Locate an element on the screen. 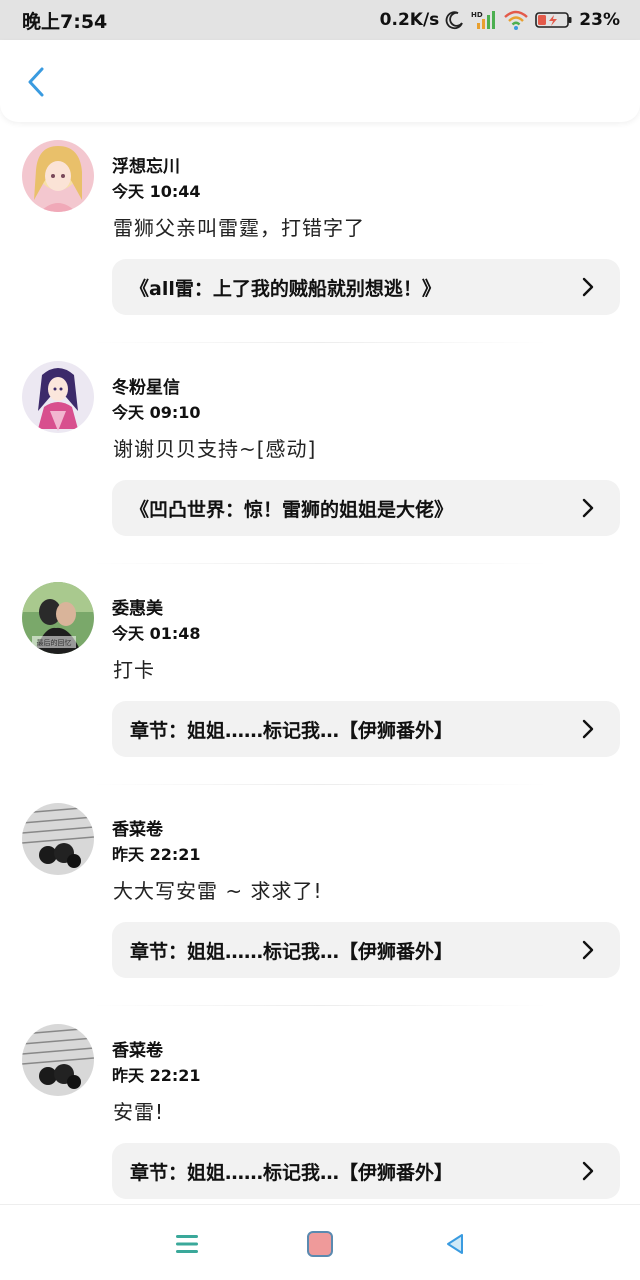 The image size is (640, 1280). back-triangle-icon is located at coordinates (455, 1244).